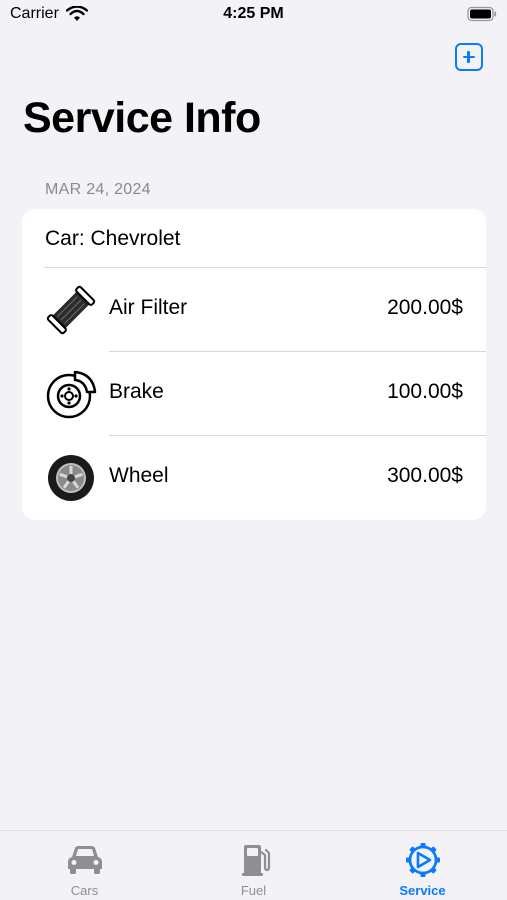 The width and height of the screenshot is (507, 900). Describe the element at coordinates (425, 475) in the screenshot. I see `service-price: 300.00$` at that location.